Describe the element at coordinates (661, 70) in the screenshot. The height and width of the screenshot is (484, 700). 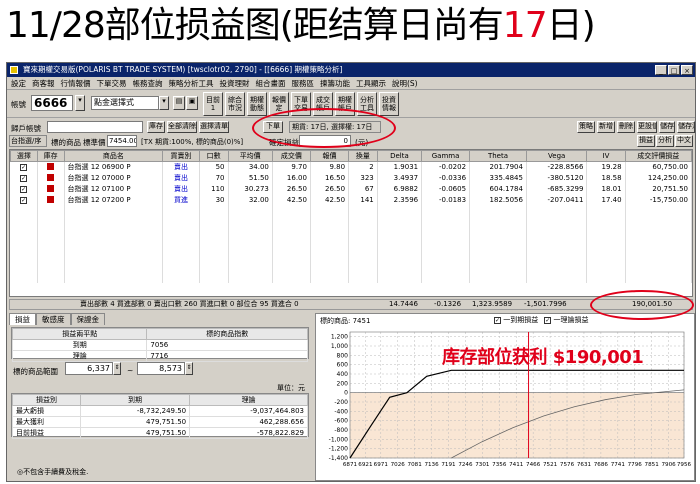
I see `minimize-icon: _` at that location.